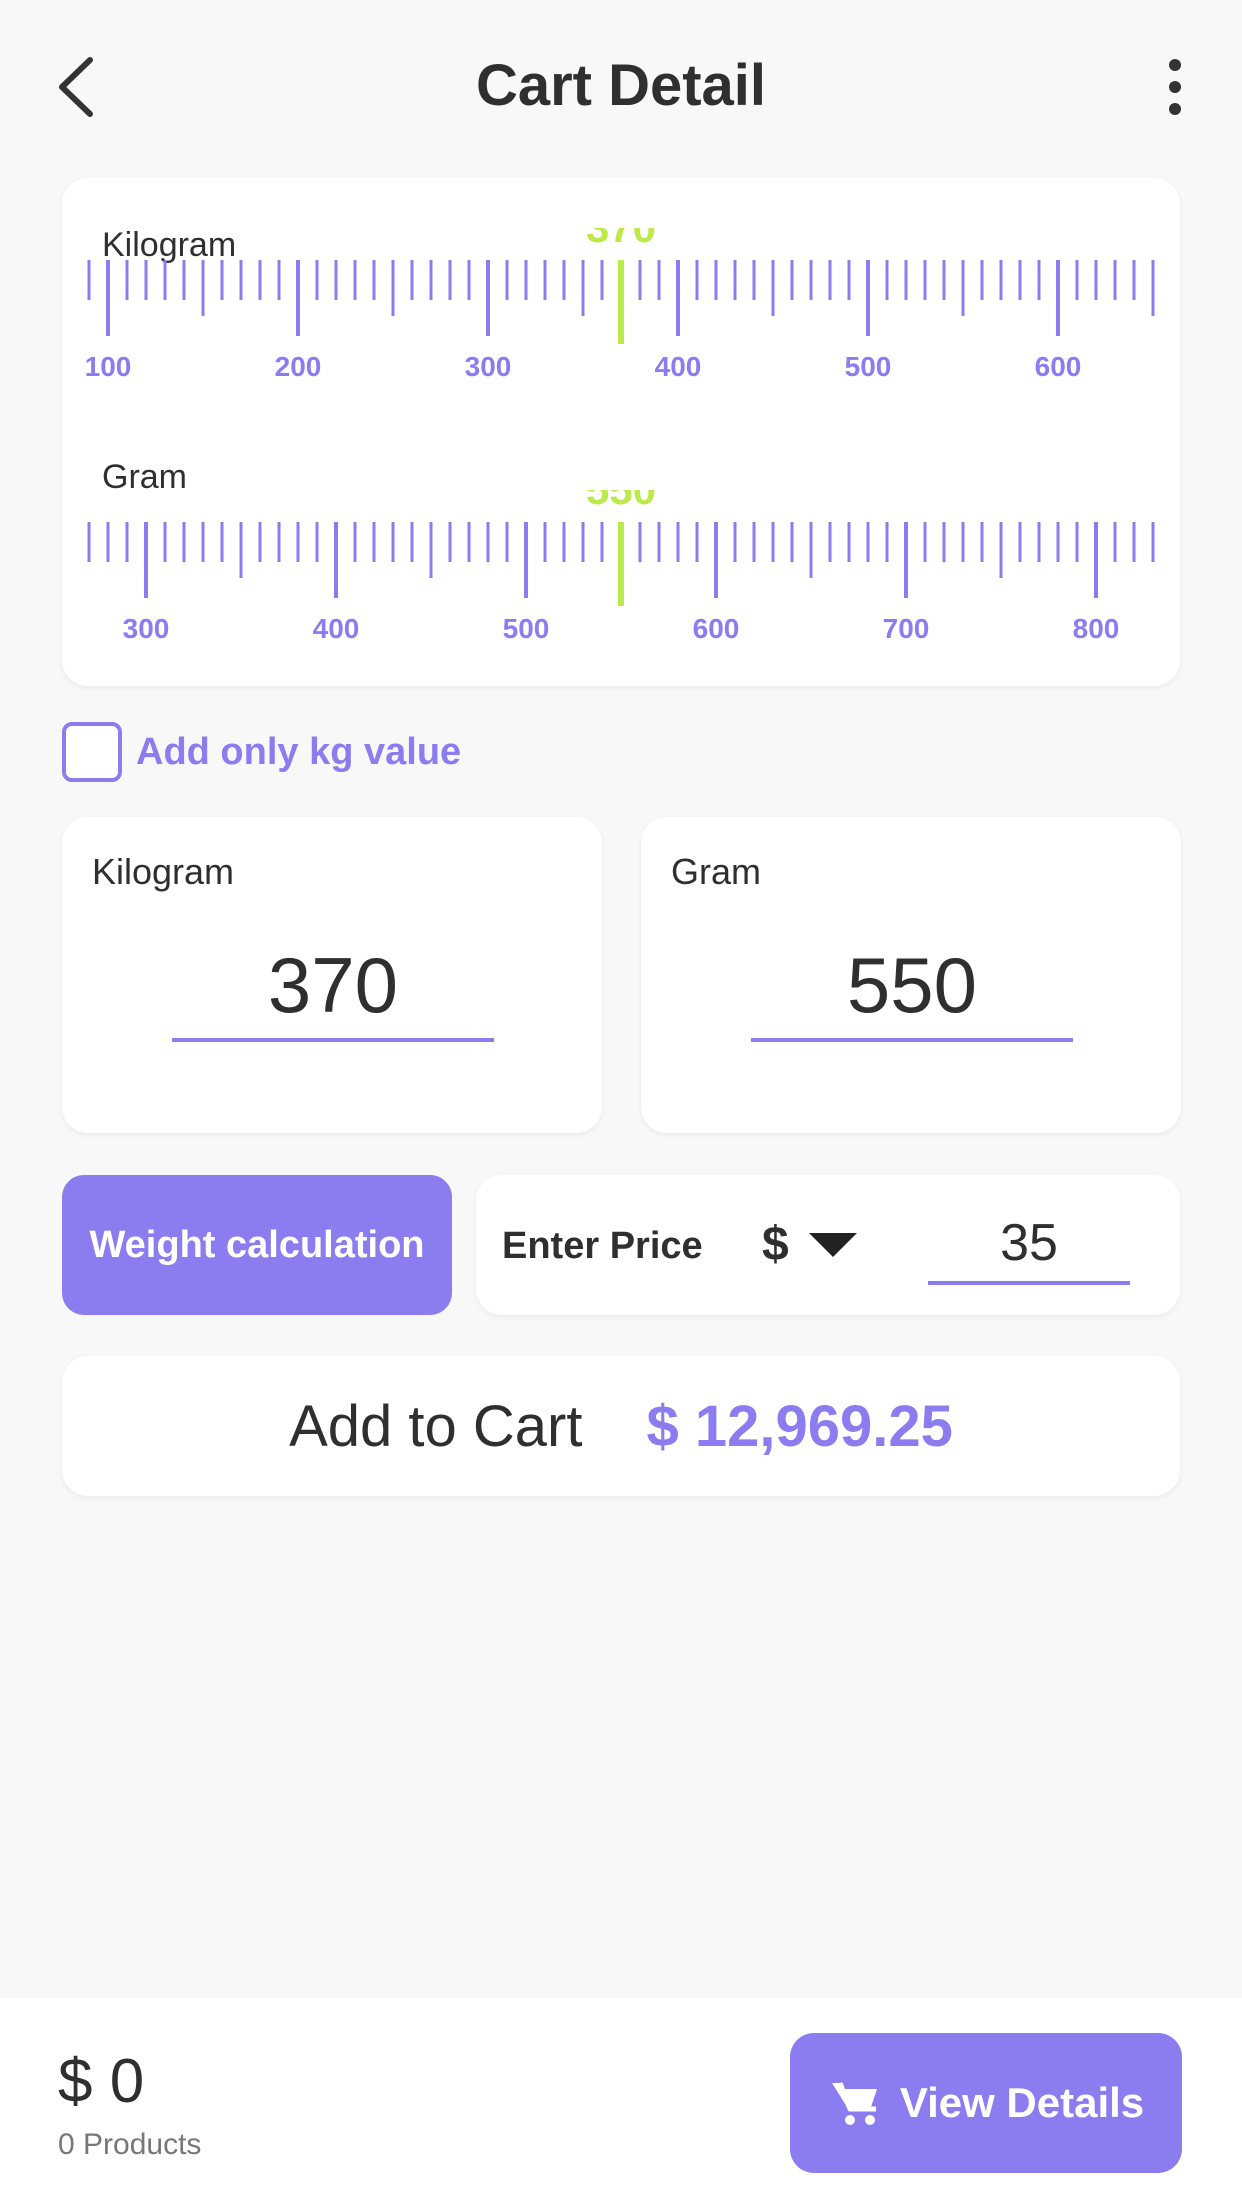 The height and width of the screenshot is (2208, 1242). Describe the element at coordinates (799, 1426) in the screenshot. I see `add-to-cart-total: $ 12,969.25` at that location.